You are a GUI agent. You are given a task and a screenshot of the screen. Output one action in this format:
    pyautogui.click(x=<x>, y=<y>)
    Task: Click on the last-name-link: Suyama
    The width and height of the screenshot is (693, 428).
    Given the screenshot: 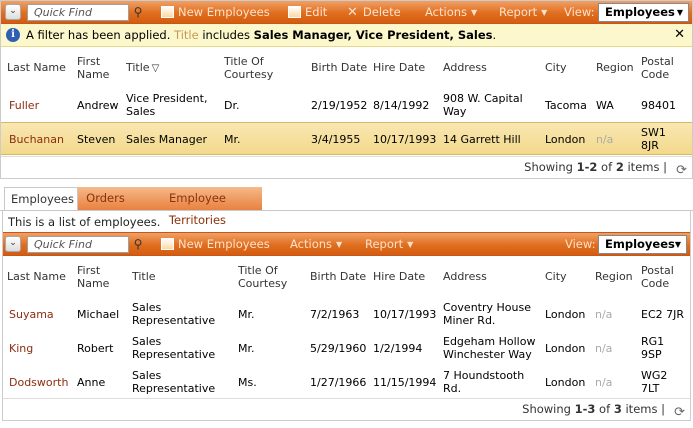 What is the action you would take?
    pyautogui.click(x=31, y=314)
    